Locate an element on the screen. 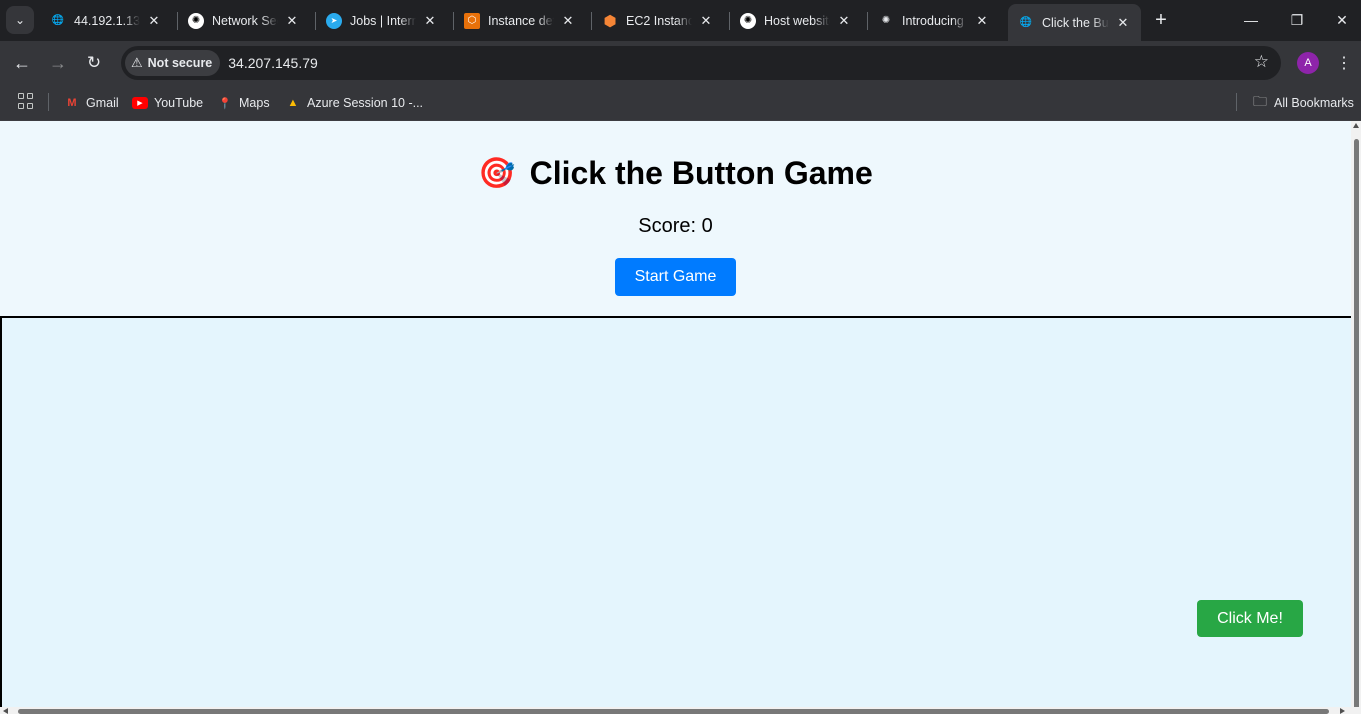 The height and width of the screenshot is (714, 1361). tab-5: ⬢ EC2 Instance ✕ is located at coordinates (658, 20).